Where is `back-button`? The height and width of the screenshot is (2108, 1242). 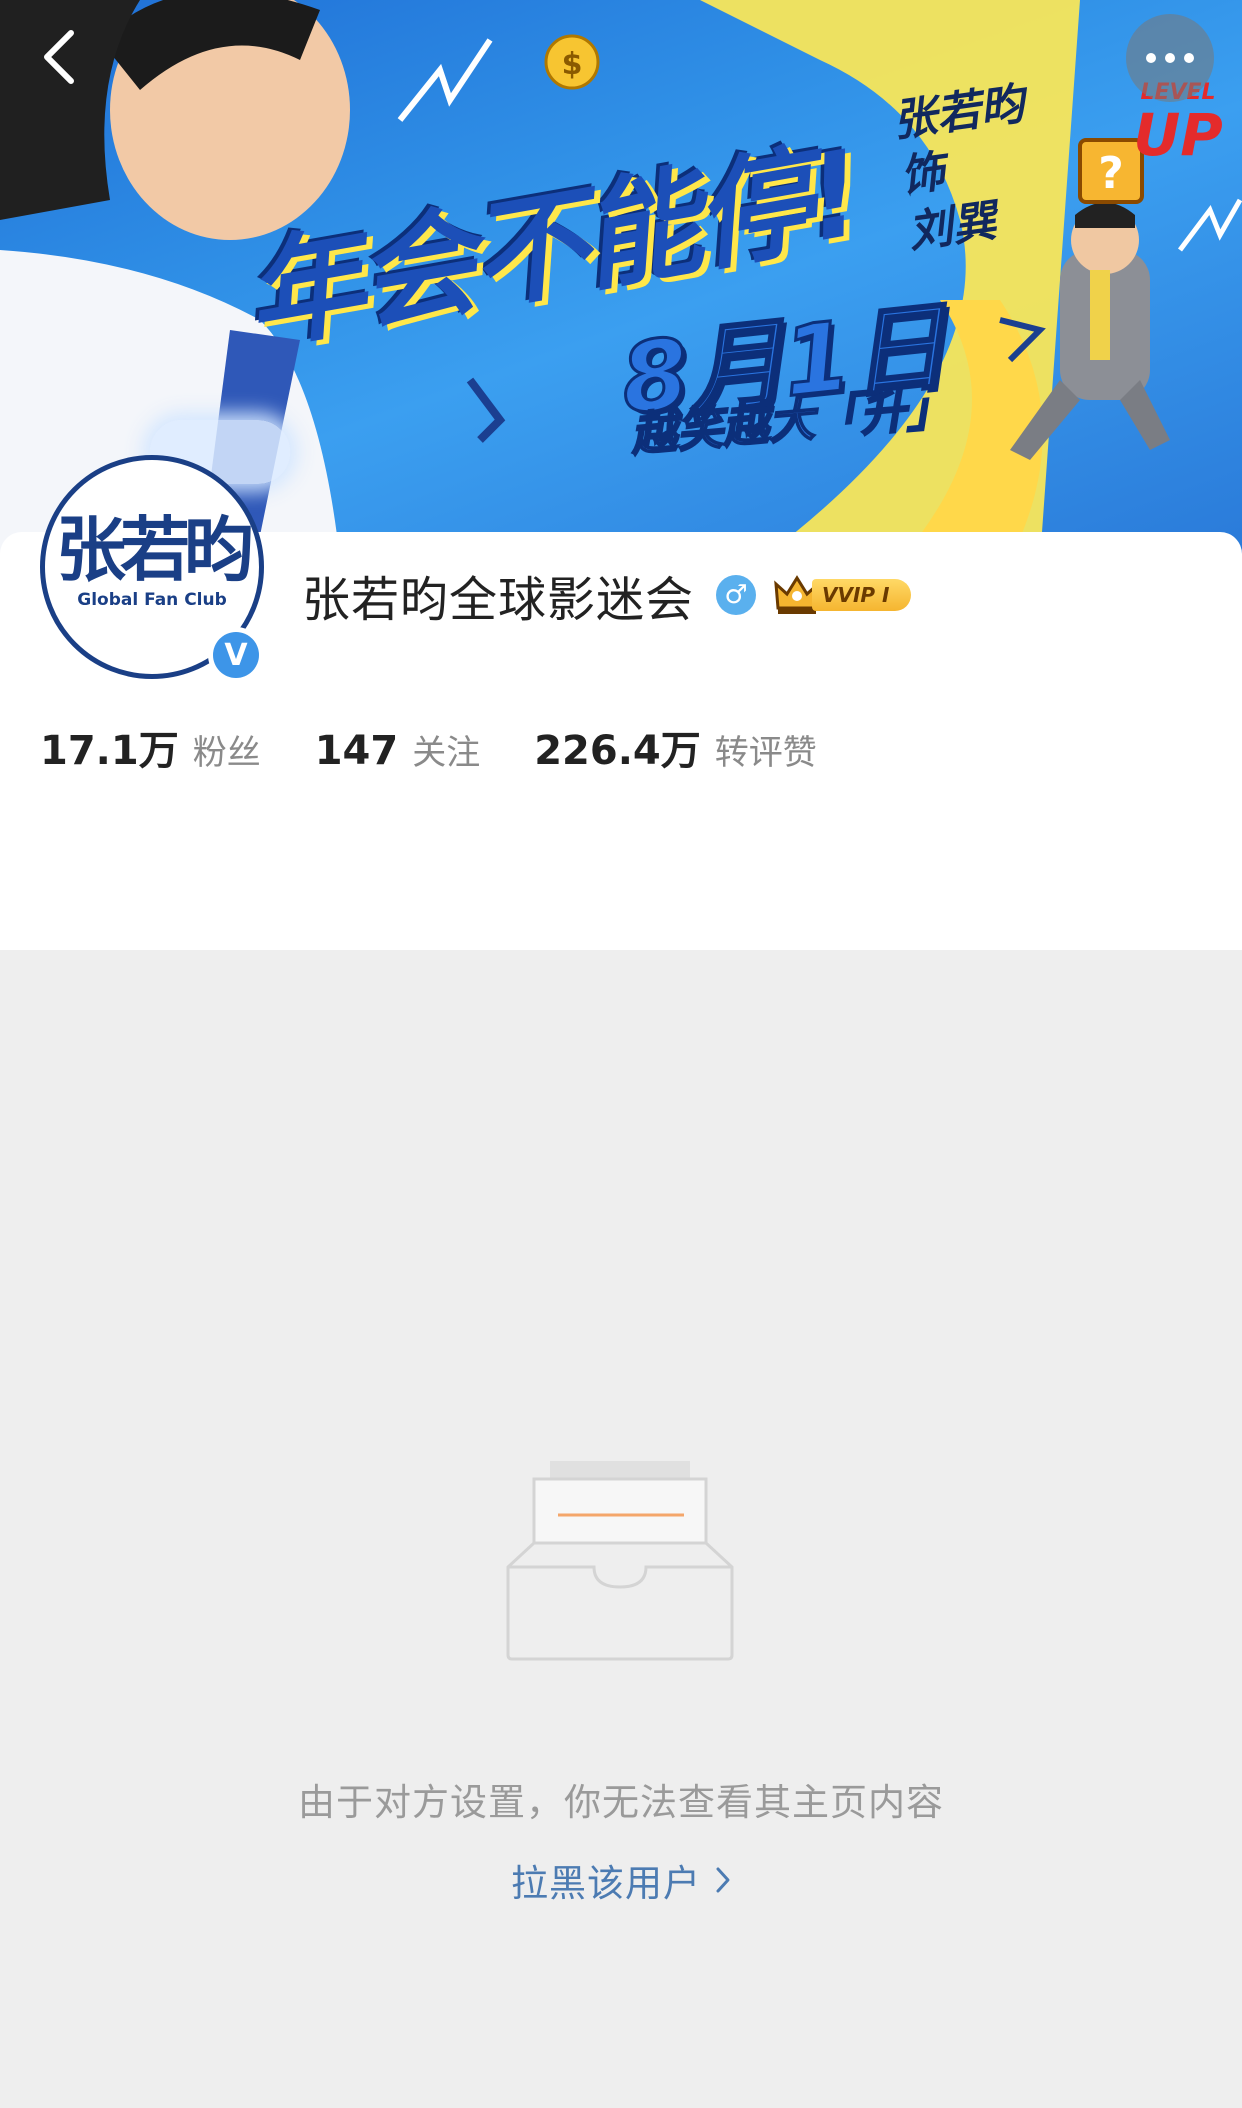
back-button is located at coordinates (58, 57).